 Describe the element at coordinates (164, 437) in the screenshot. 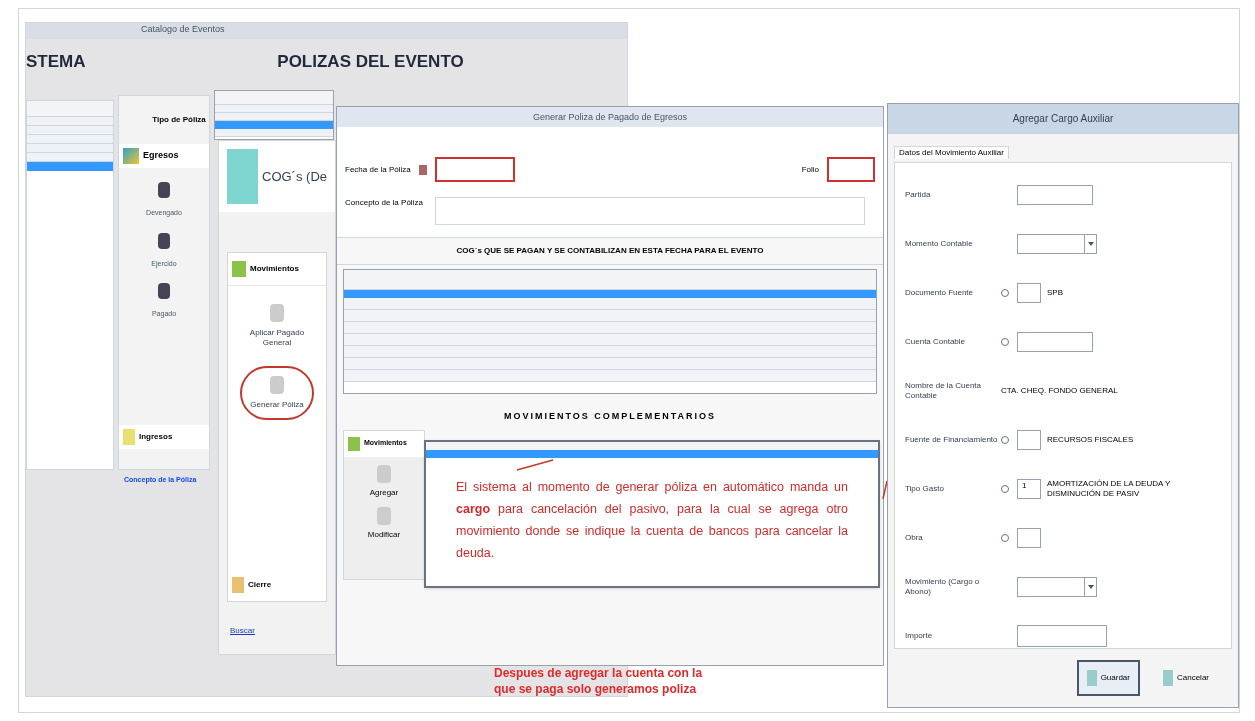

I see `sidebar-group: Ingresos` at that location.